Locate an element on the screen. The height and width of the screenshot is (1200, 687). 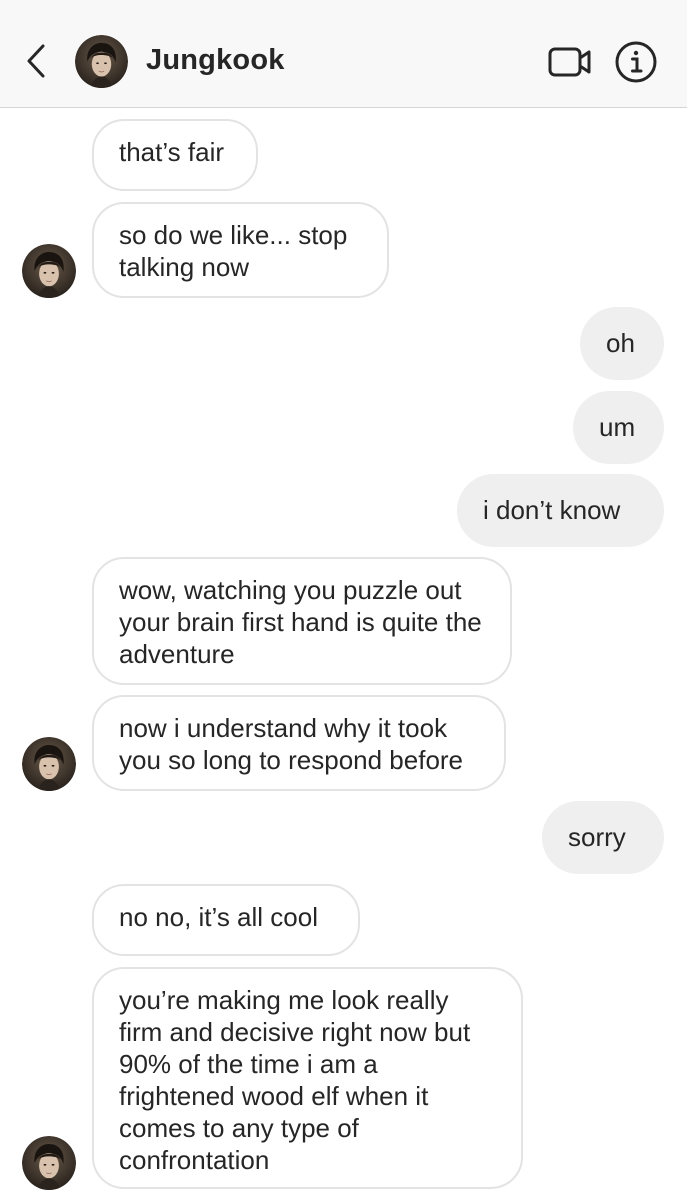
chat-header: Jungkook is located at coordinates (343, 54).